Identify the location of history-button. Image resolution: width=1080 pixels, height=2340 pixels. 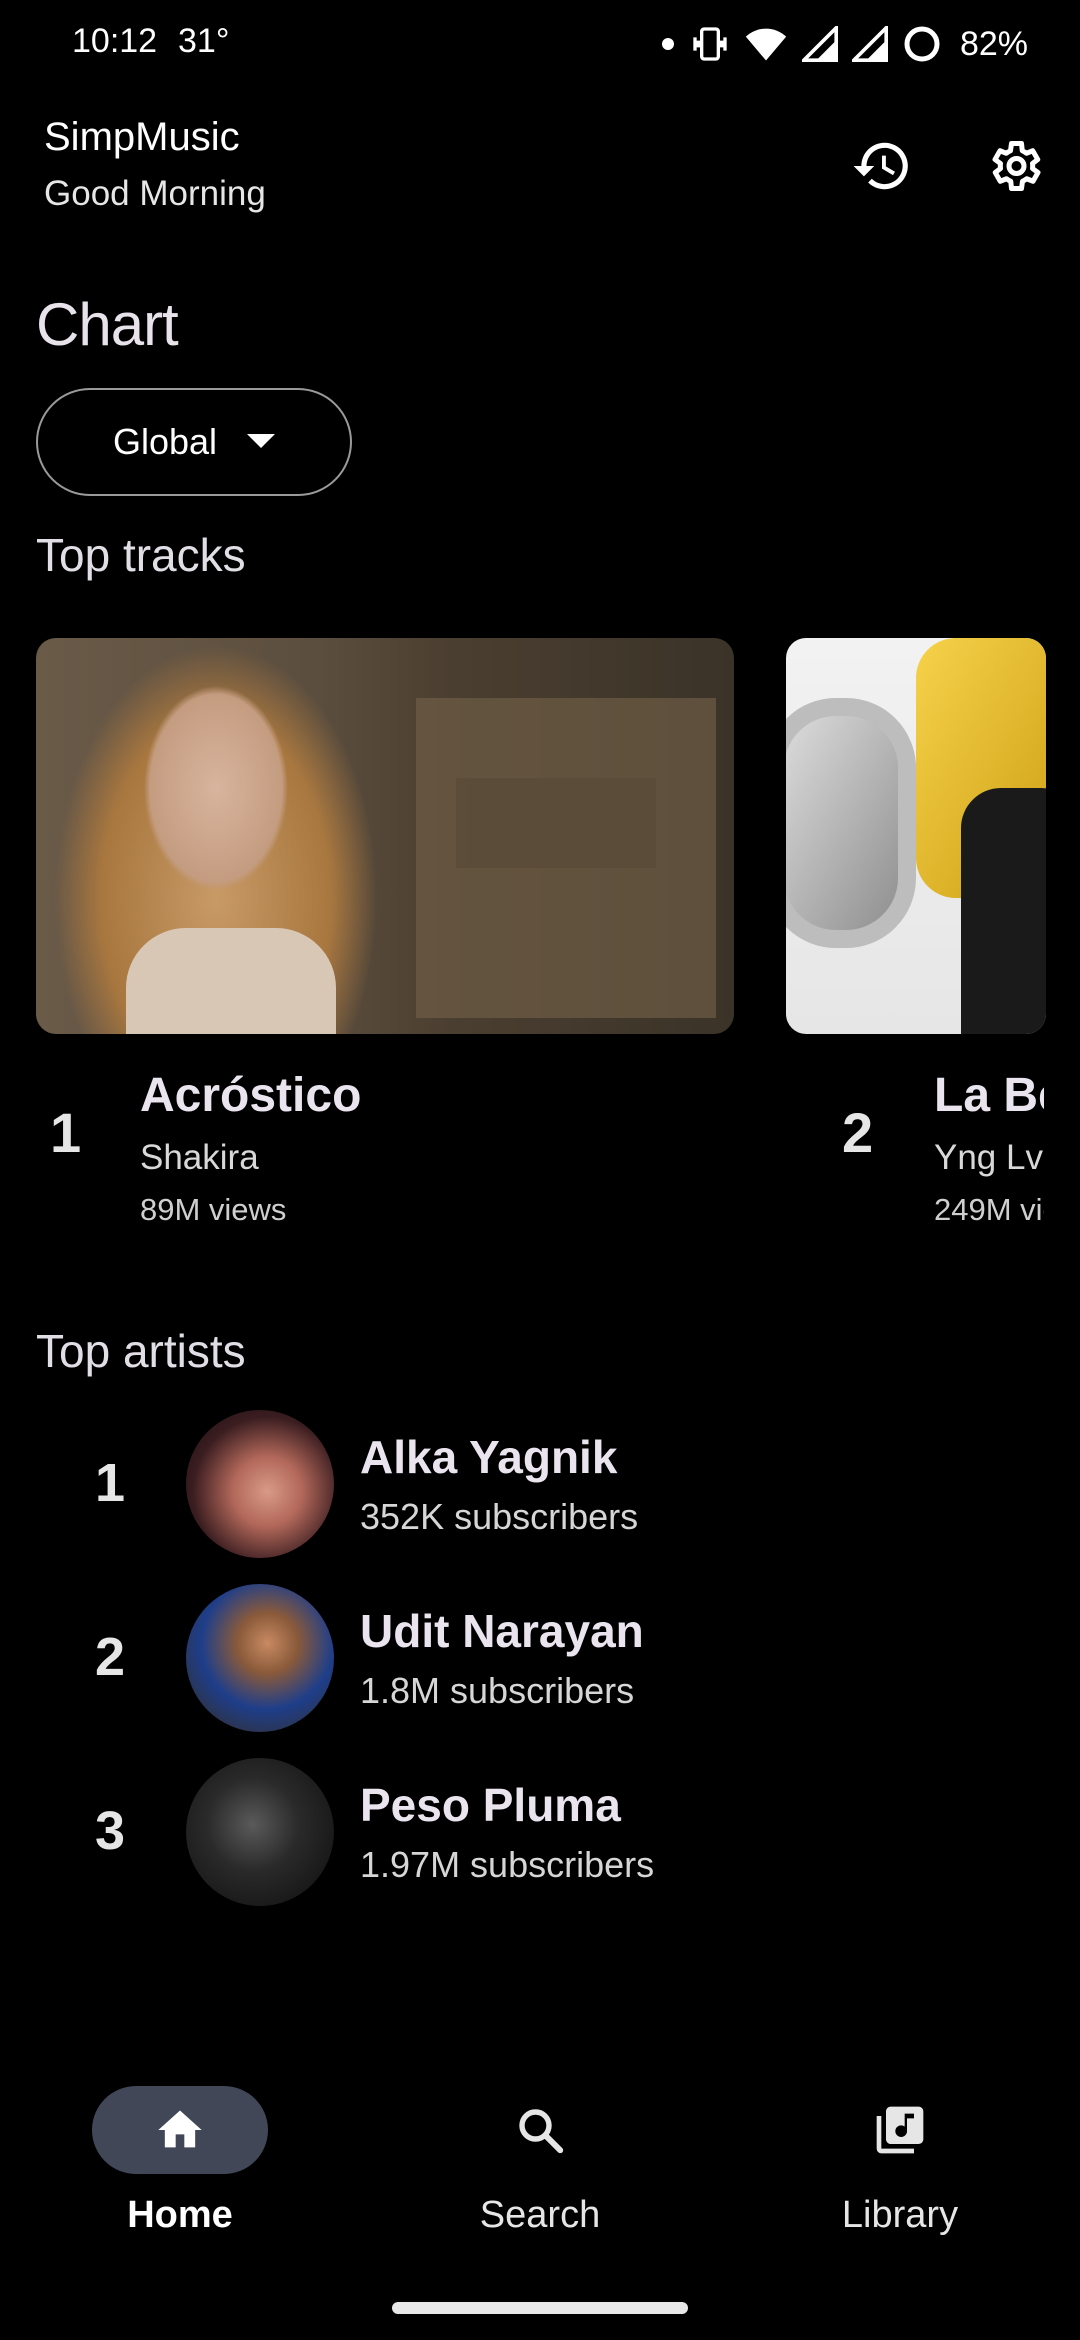
(882, 166).